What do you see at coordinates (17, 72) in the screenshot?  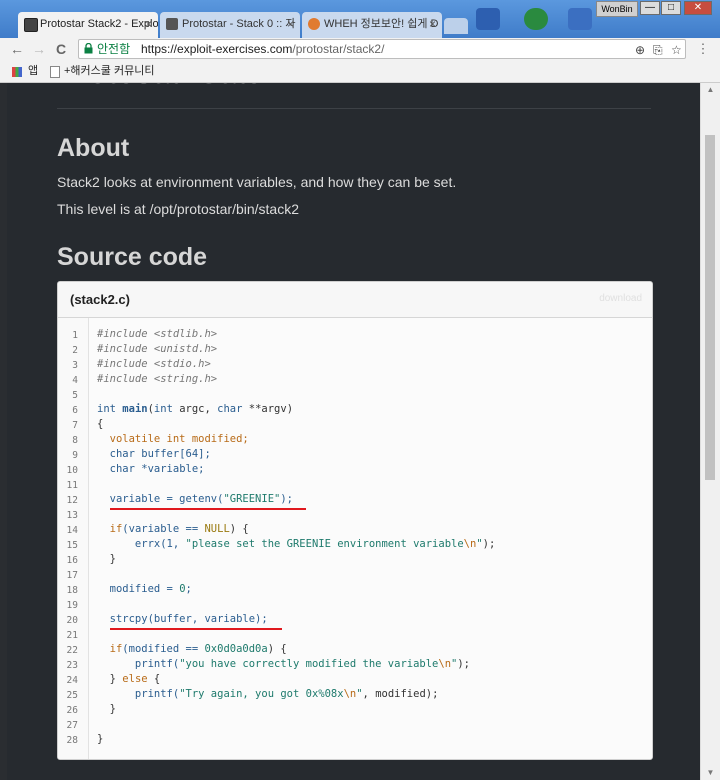 I see `apps-grid-icon` at bounding box center [17, 72].